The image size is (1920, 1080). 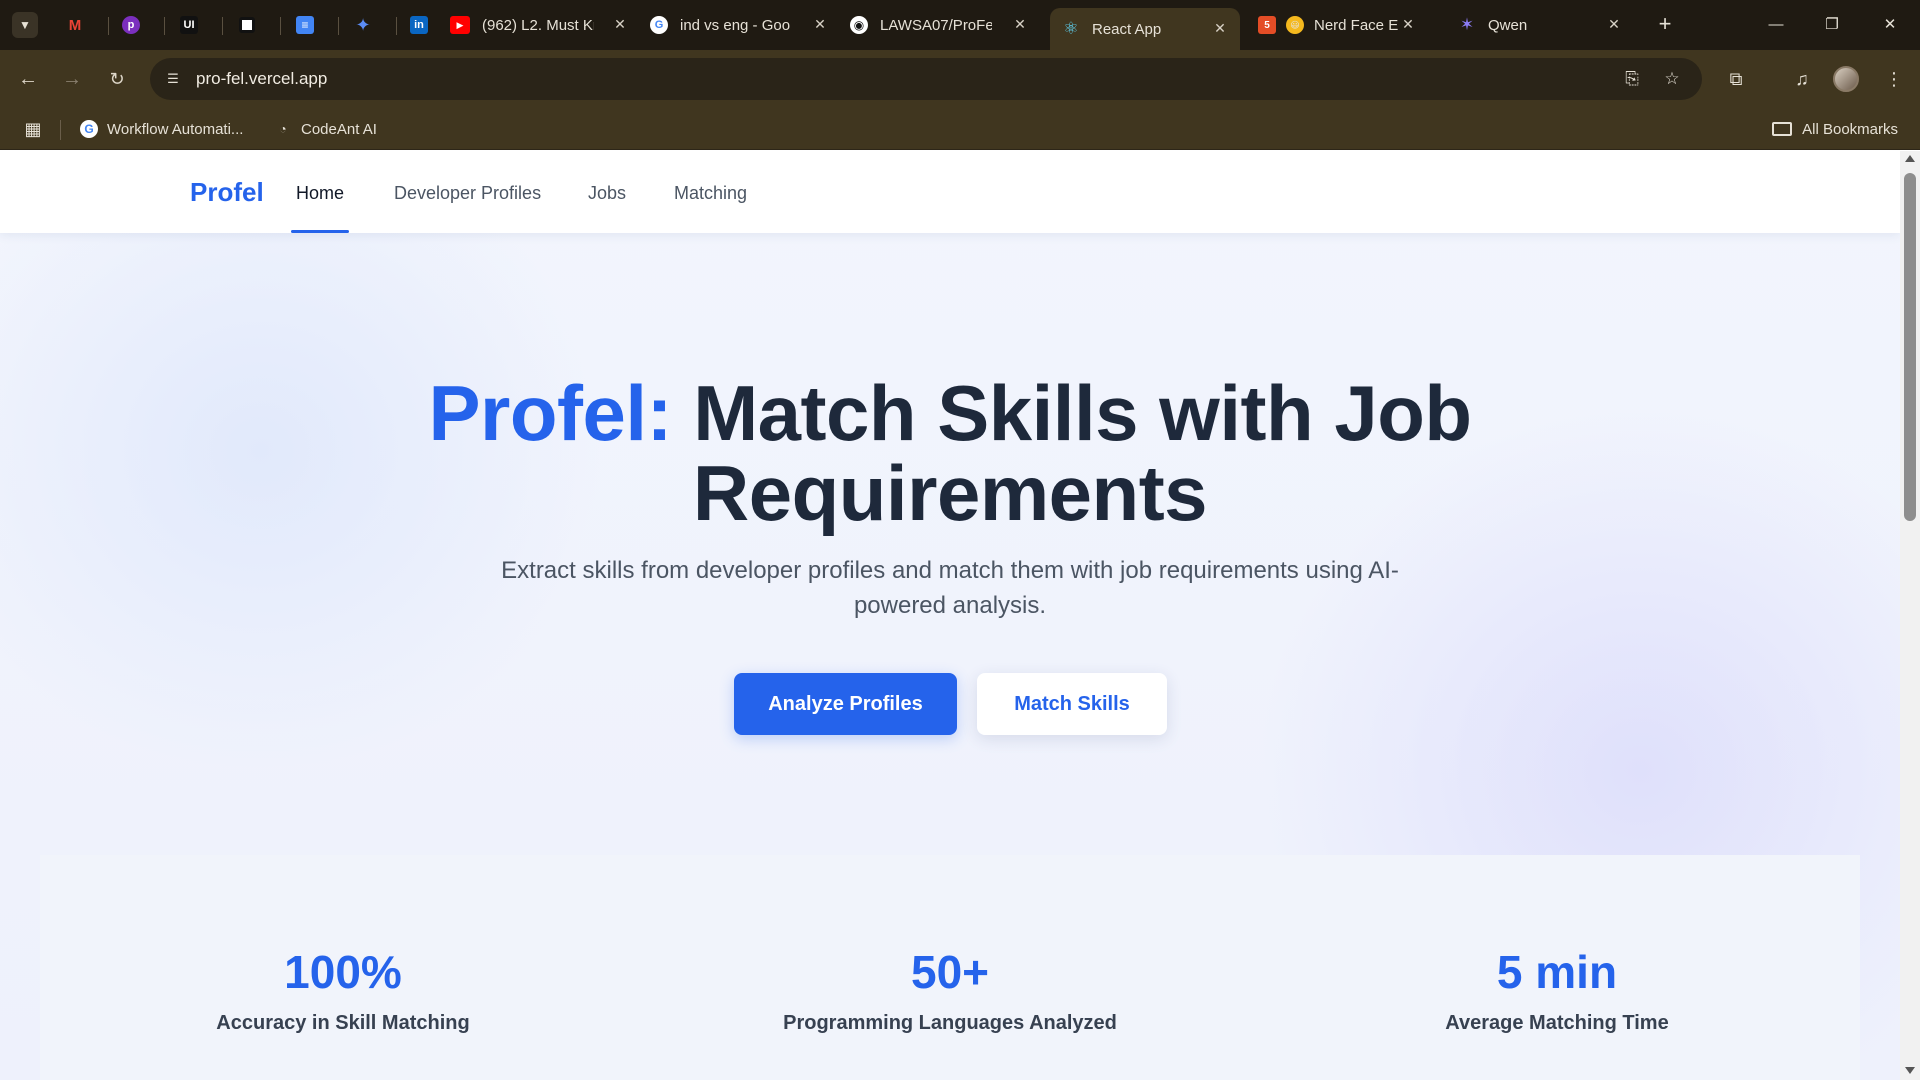 I want to click on gemini-icon: ✦, so click(x=363, y=24).